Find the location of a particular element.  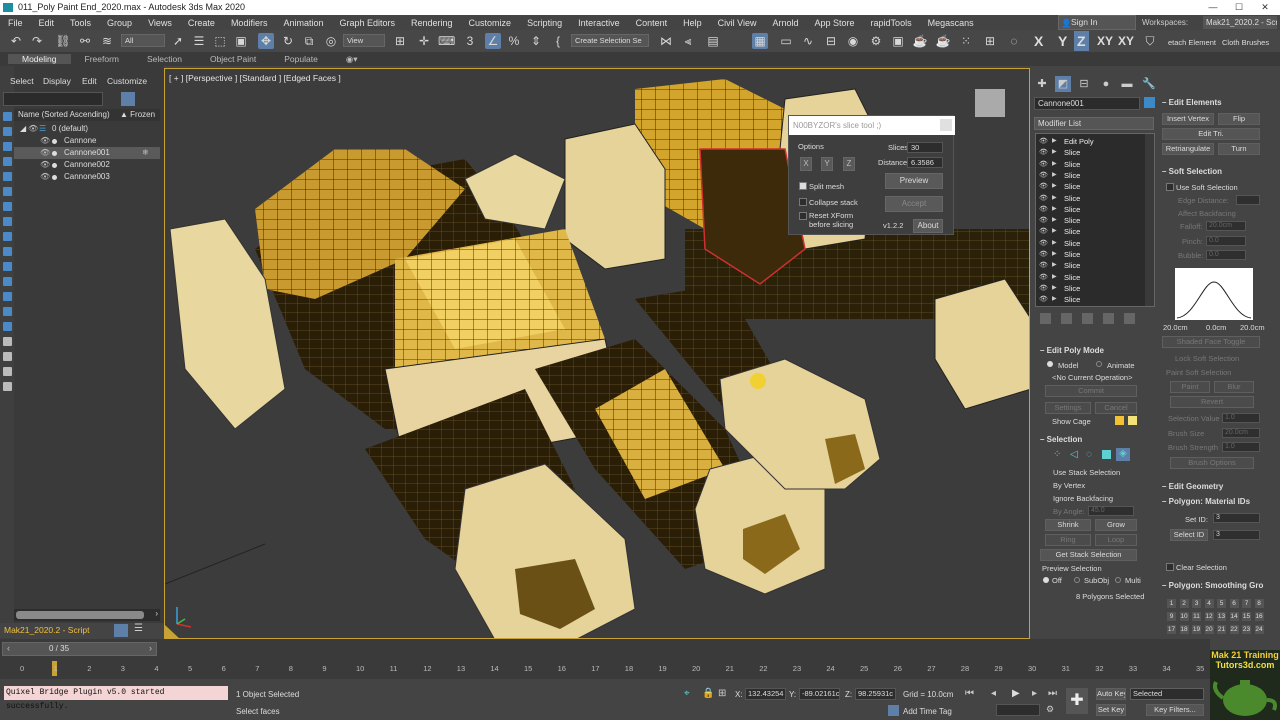

smoothing-group-button: 10 is located at coordinates (1184, 616).